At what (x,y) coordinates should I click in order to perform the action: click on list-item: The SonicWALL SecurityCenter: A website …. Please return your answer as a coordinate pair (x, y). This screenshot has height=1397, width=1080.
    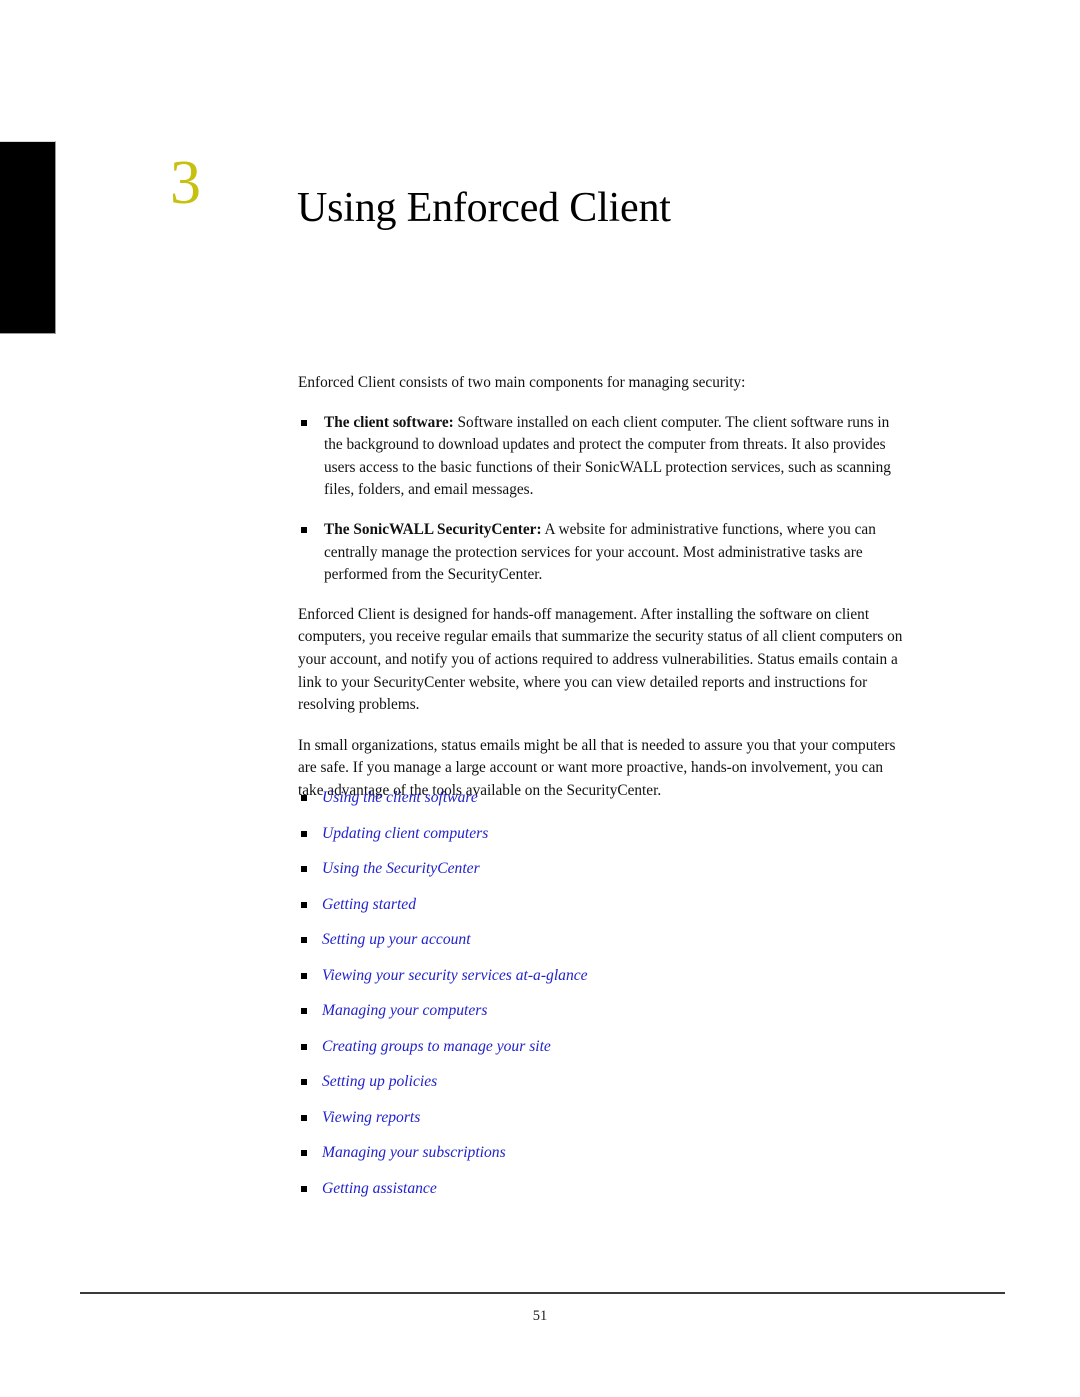
    Looking at the image, I should click on (602, 553).